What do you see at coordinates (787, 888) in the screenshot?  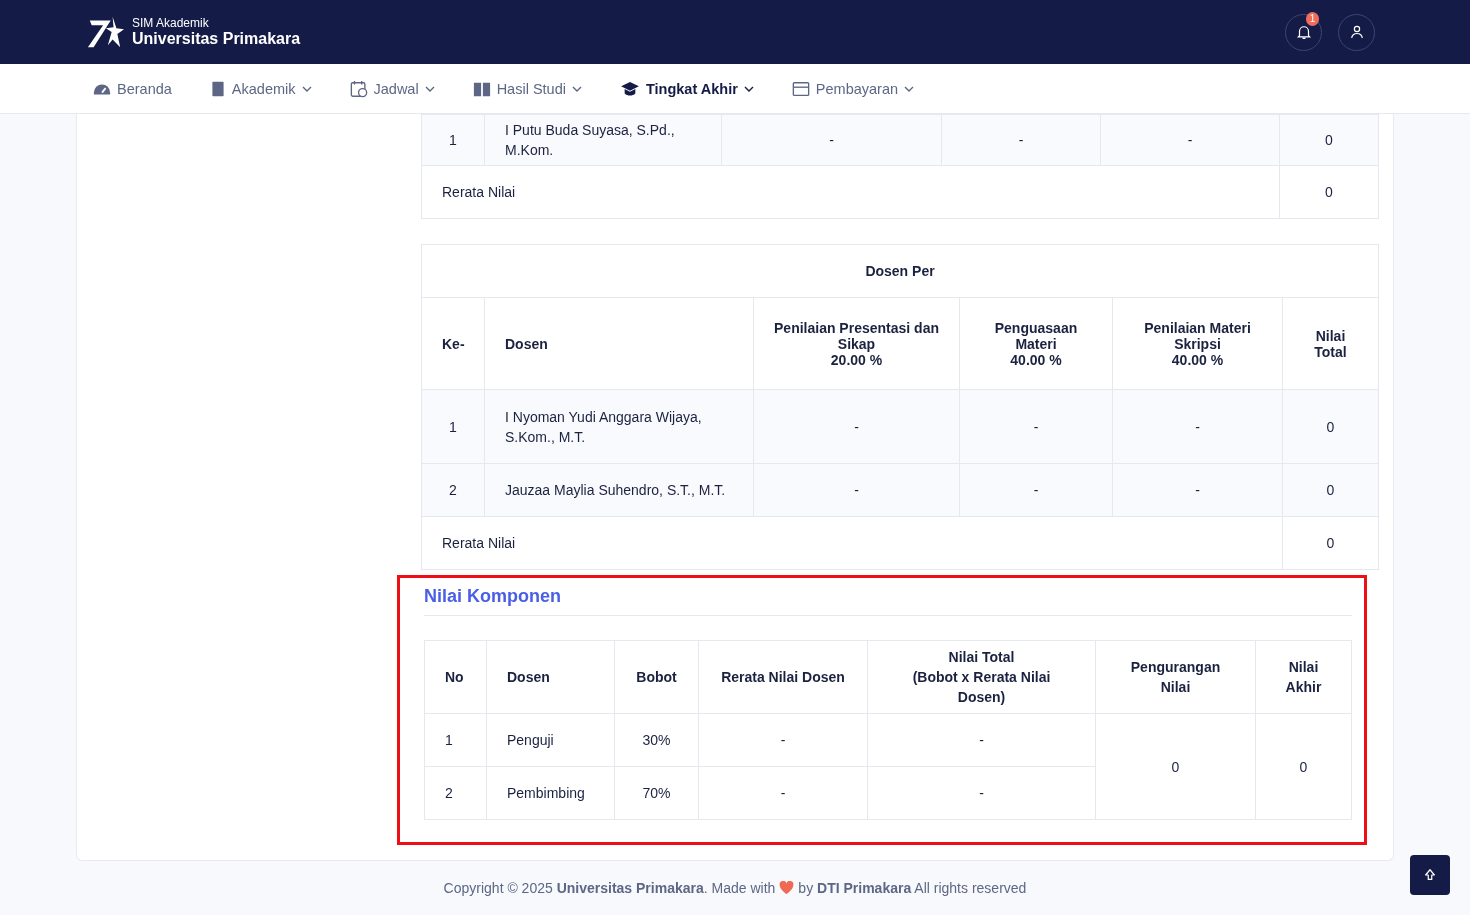 I see `heart-icon` at bounding box center [787, 888].